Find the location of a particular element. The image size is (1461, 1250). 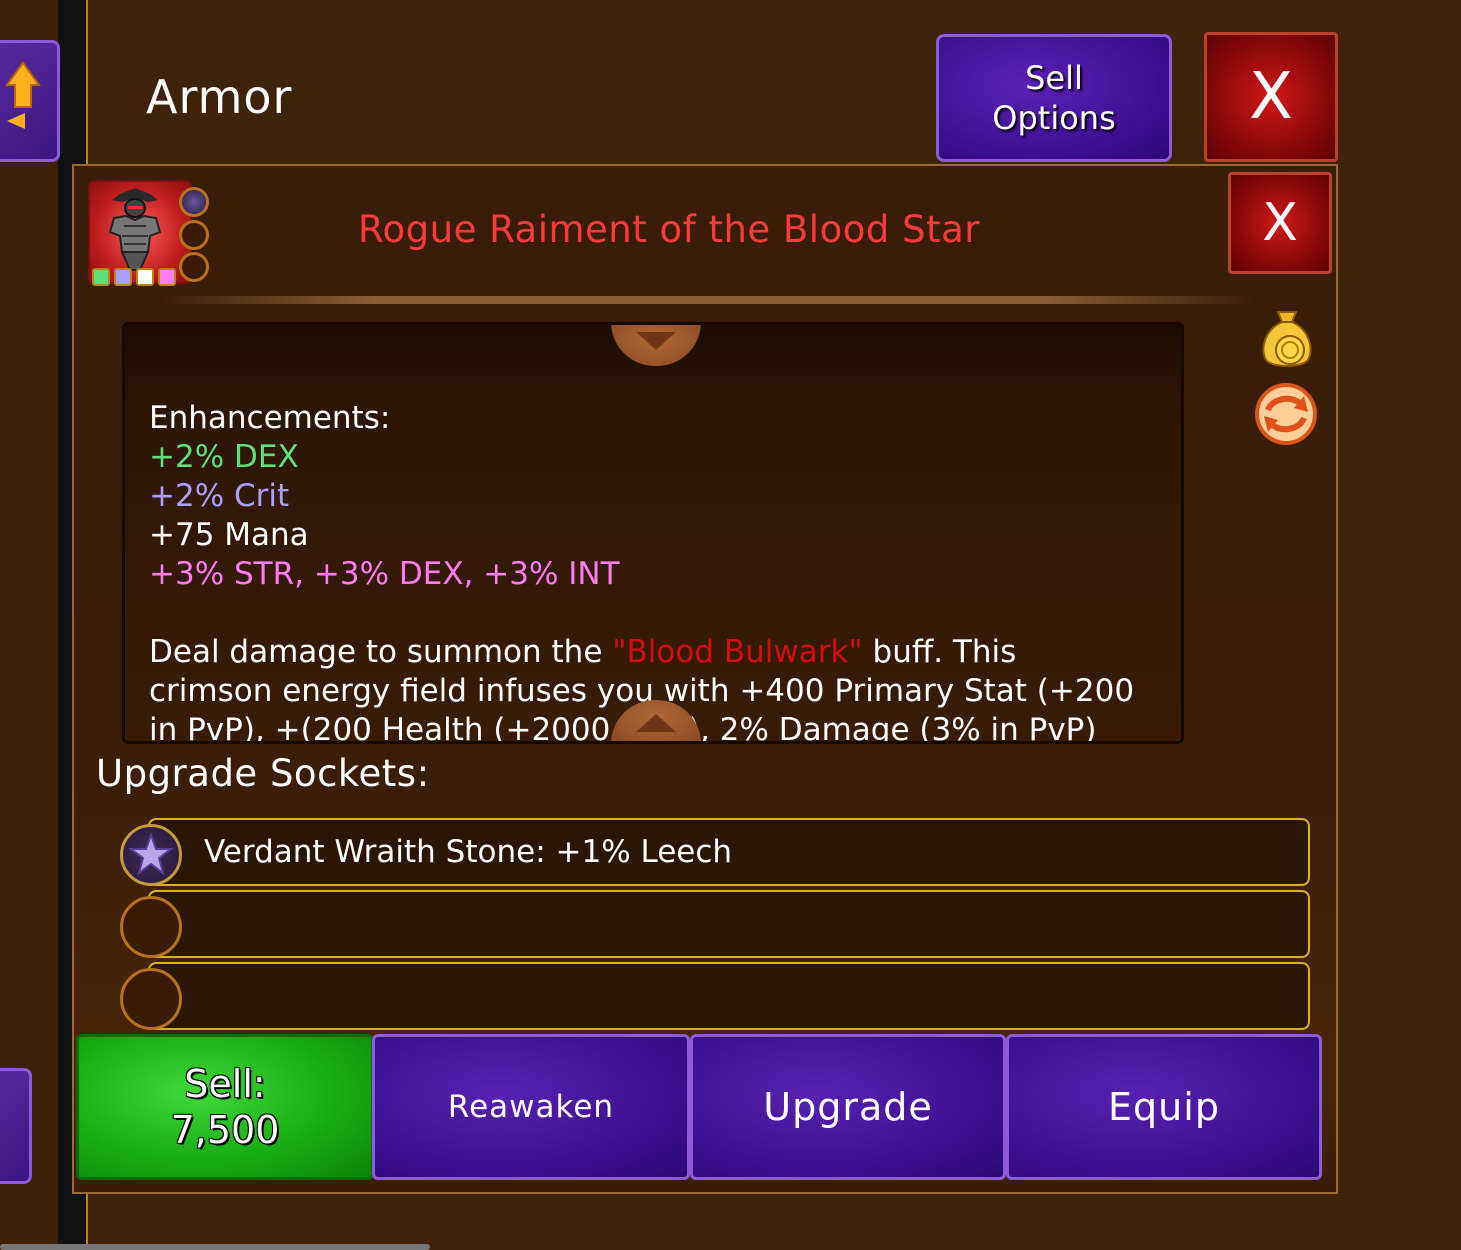

window-title: Armor is located at coordinates (219, 97).